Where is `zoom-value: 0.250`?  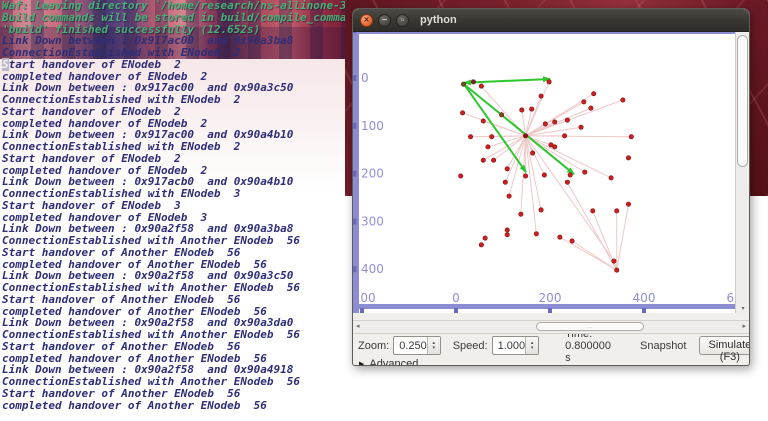
zoom-value: 0.250 is located at coordinates (410, 345).